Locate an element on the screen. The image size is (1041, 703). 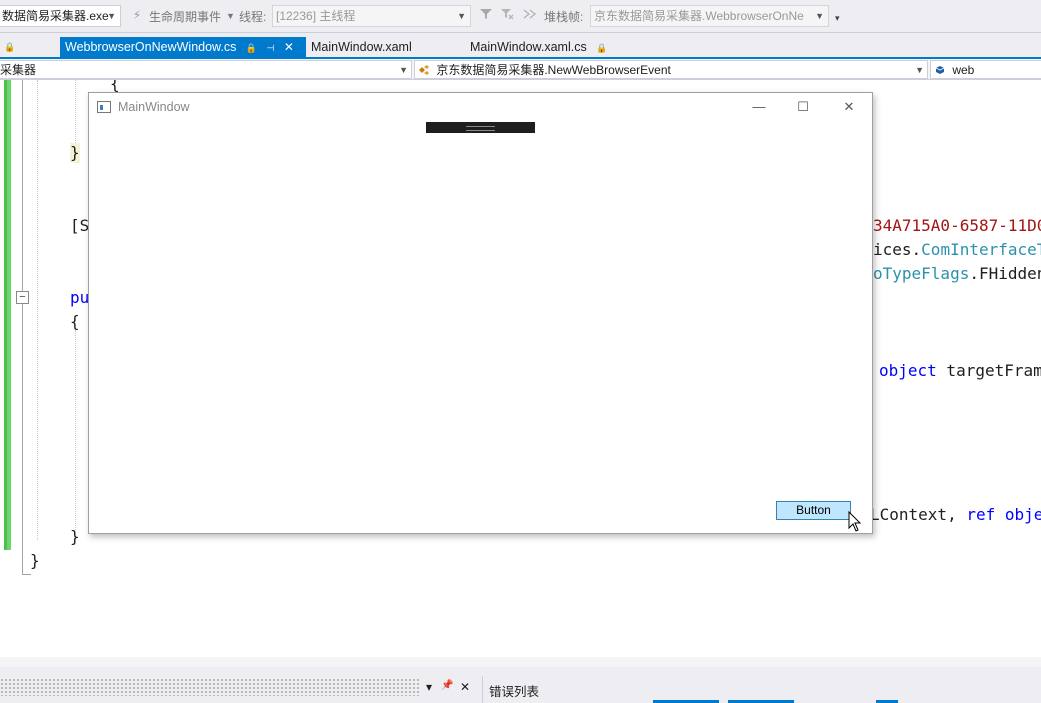
thread-combo-value: [12236] 主线程 is located at coordinates (316, 16).